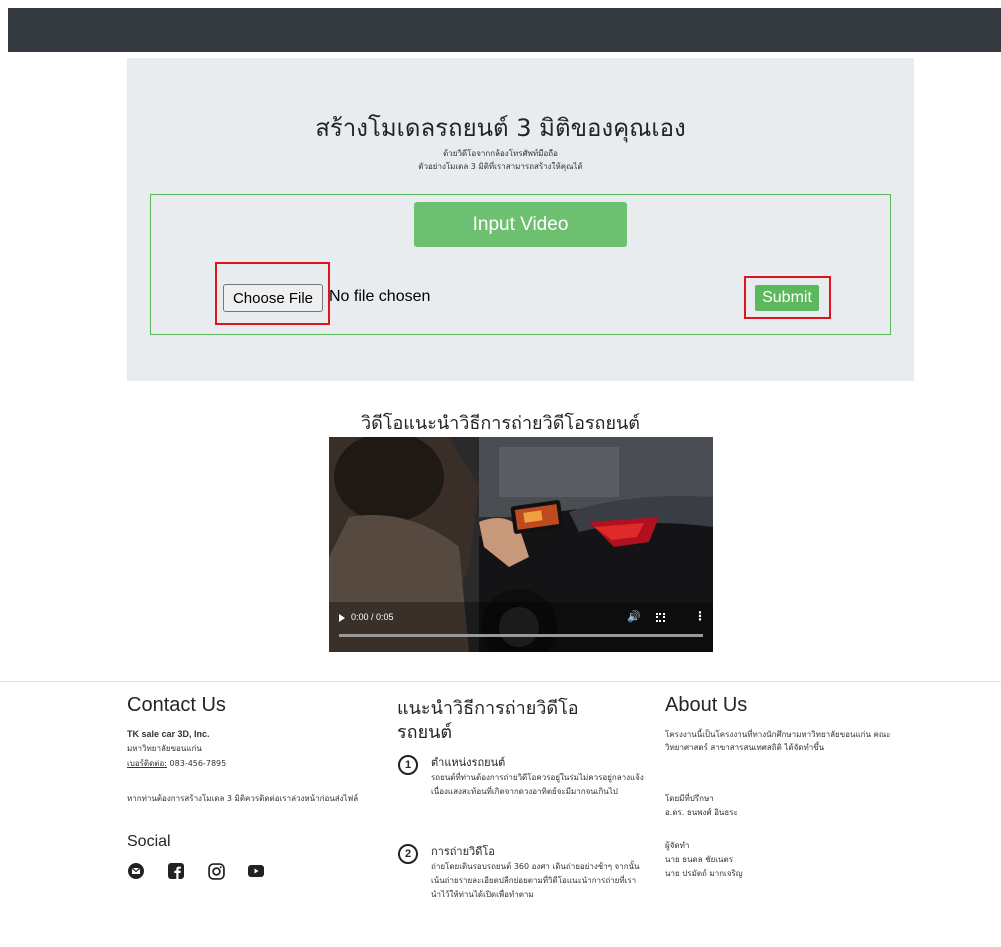  Describe the element at coordinates (468, 762) in the screenshot. I see `step-1-heading: ตำแหน่งรถยนต์` at that location.